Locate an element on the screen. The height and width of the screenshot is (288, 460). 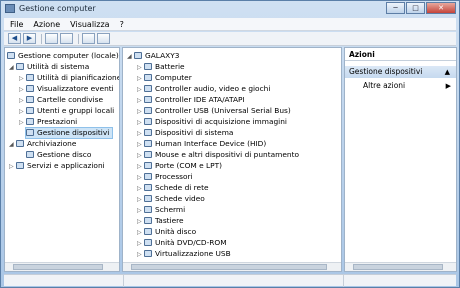
device-category: ▷ Dispositivi di sistema is located at coordinates (185, 133).